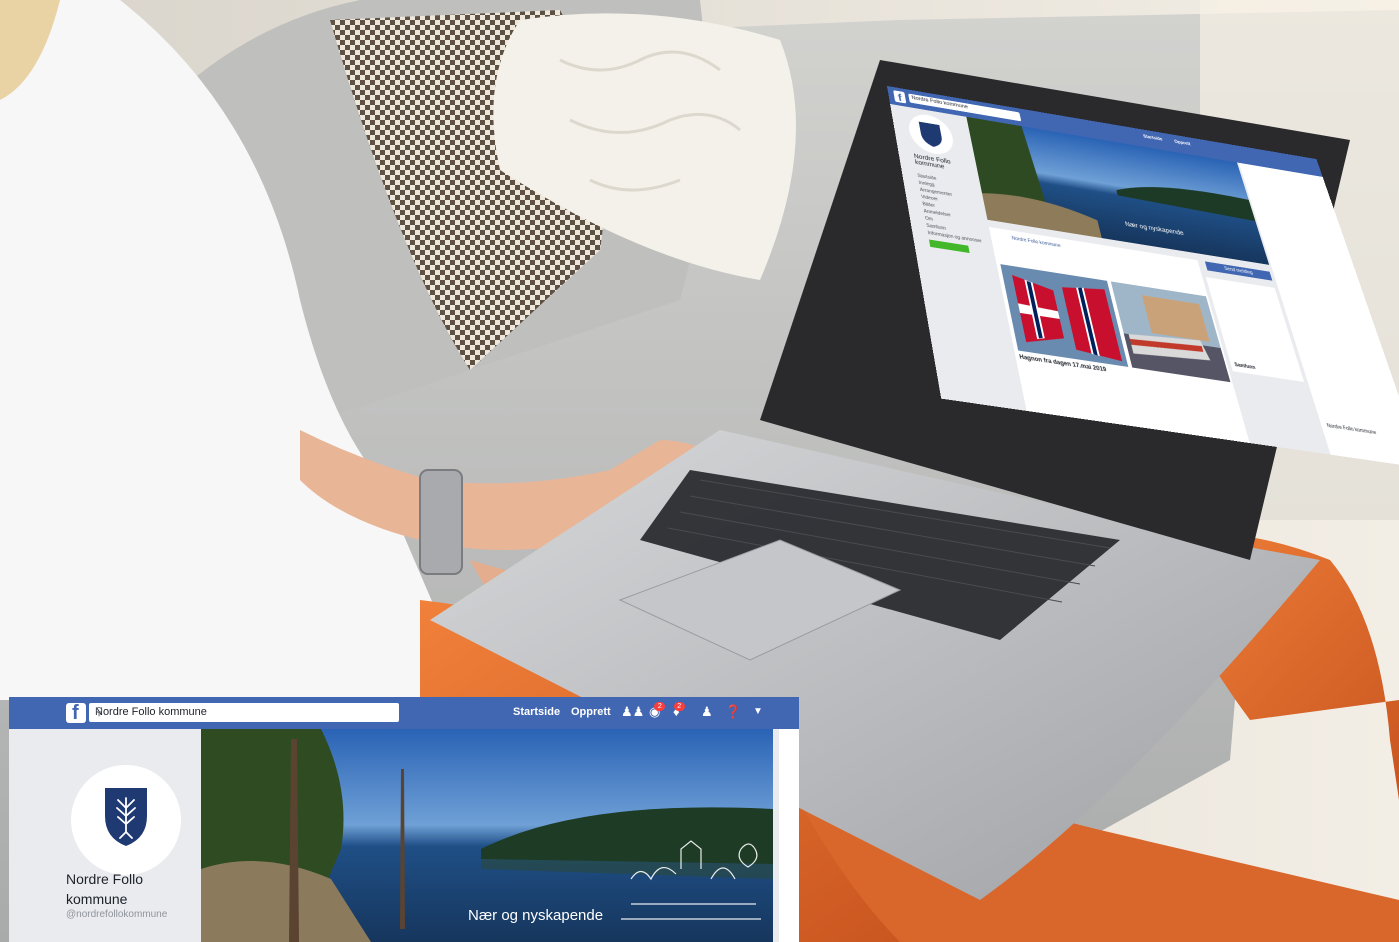 The width and height of the screenshot is (1399, 942). Describe the element at coordinates (659, 706) in the screenshot. I see `messages-badge: 2` at that location.